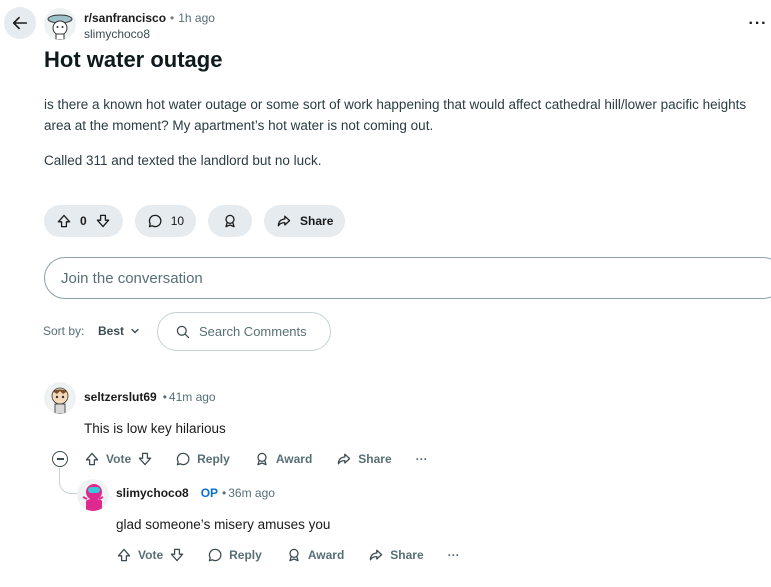 This screenshot has width=771, height=587. I want to click on vote-count: 0, so click(83, 221).